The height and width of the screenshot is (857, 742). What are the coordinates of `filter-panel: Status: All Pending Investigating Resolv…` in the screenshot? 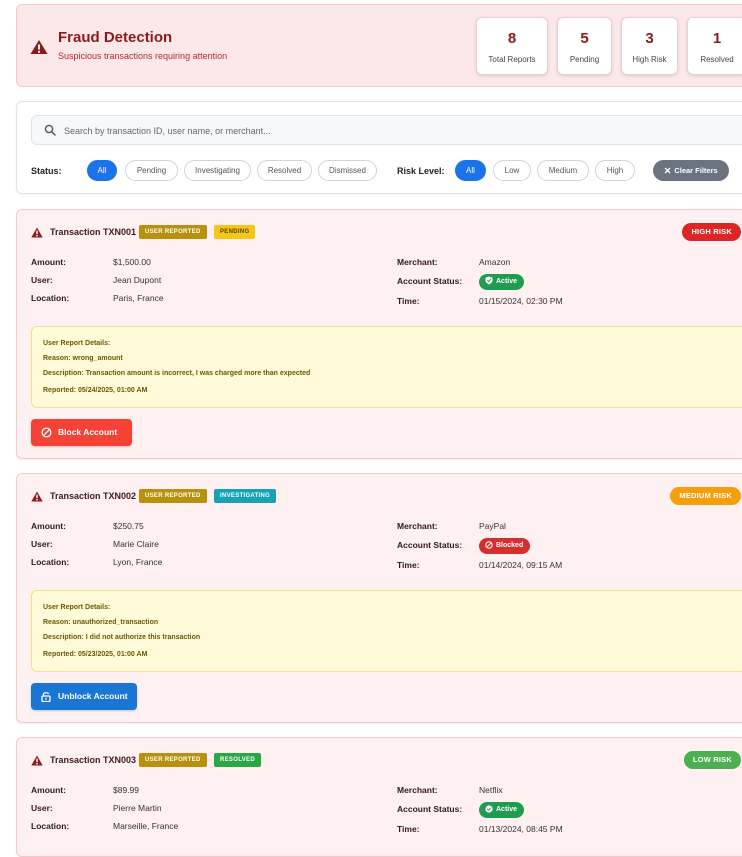 It's located at (379, 147).